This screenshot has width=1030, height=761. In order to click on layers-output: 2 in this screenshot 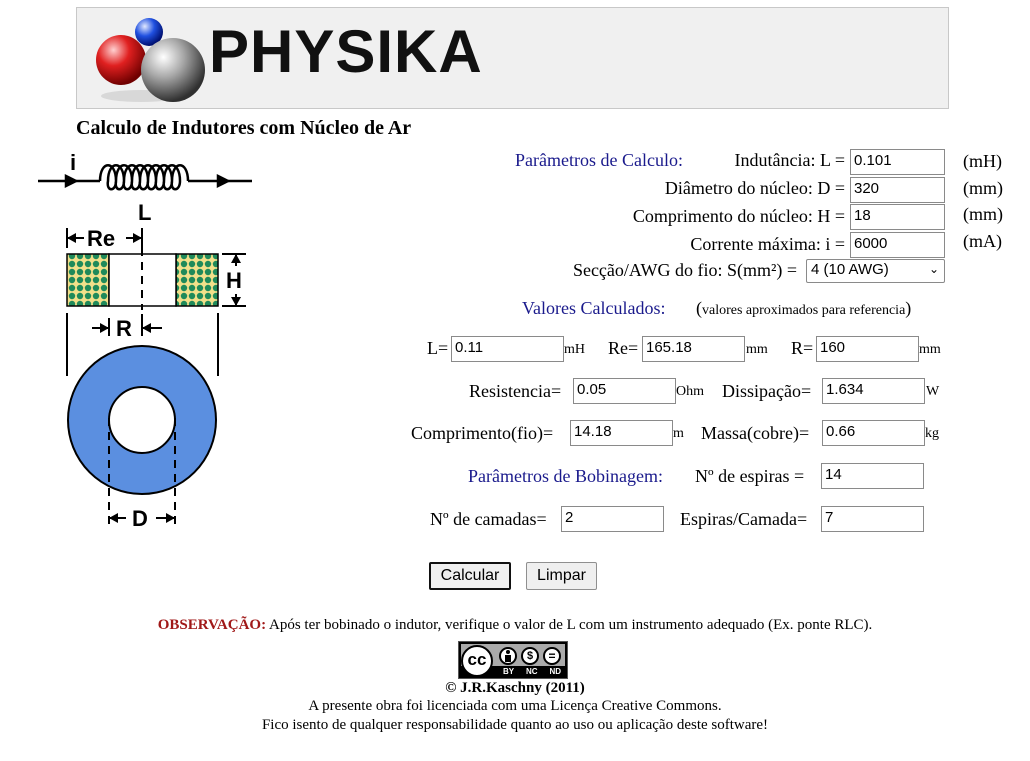, I will do `click(612, 519)`.